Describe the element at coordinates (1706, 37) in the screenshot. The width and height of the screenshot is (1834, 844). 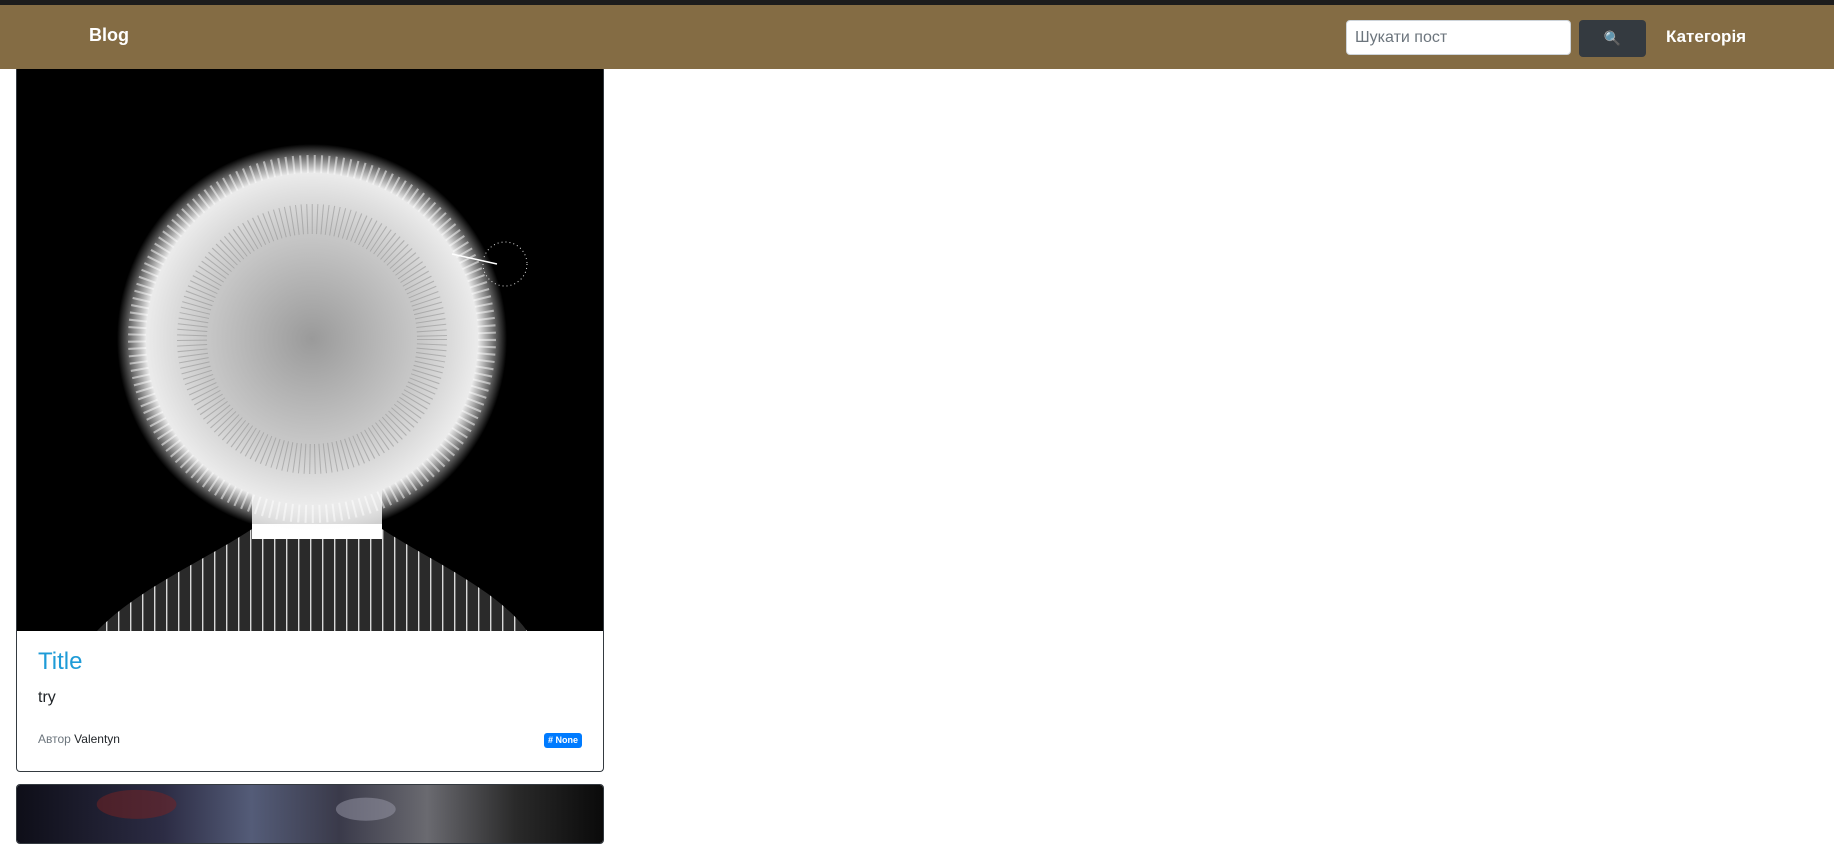
I see `category-link: Категорія` at that location.